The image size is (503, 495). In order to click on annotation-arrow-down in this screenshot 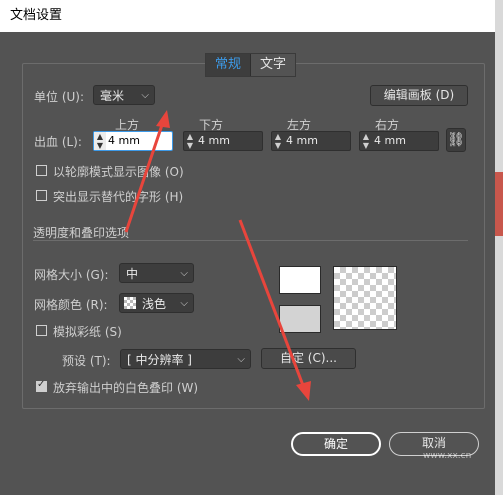, I will do `click(272, 304)`.